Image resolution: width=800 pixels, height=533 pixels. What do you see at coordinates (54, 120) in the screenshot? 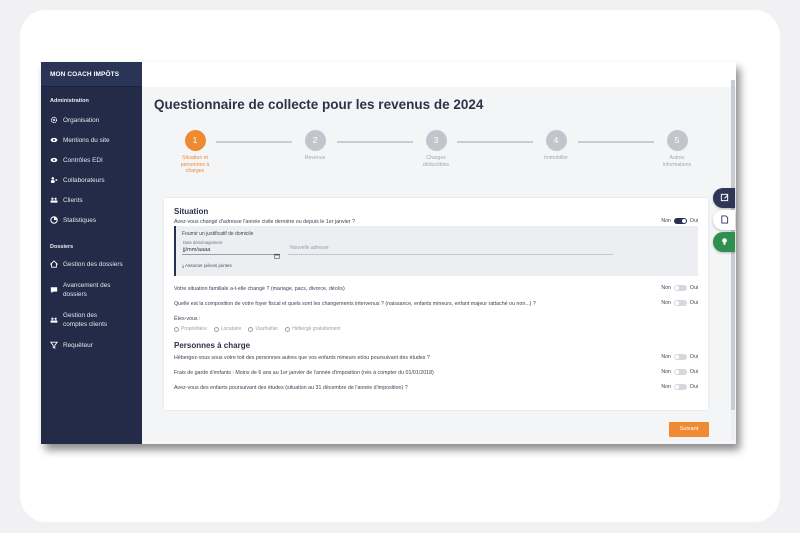
I see `gear-icon` at bounding box center [54, 120].